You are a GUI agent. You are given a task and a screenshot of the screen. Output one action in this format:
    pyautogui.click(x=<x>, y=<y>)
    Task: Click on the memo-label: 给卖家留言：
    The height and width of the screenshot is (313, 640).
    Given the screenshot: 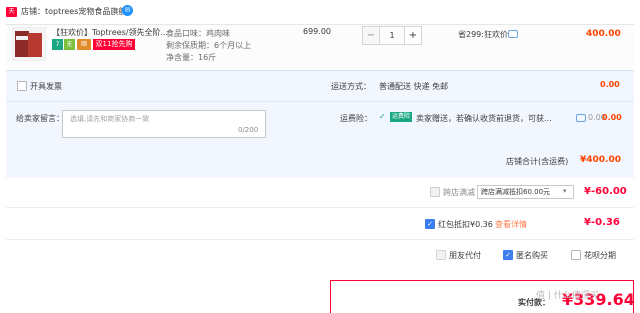 What is the action you would take?
    pyautogui.click(x=40, y=118)
    